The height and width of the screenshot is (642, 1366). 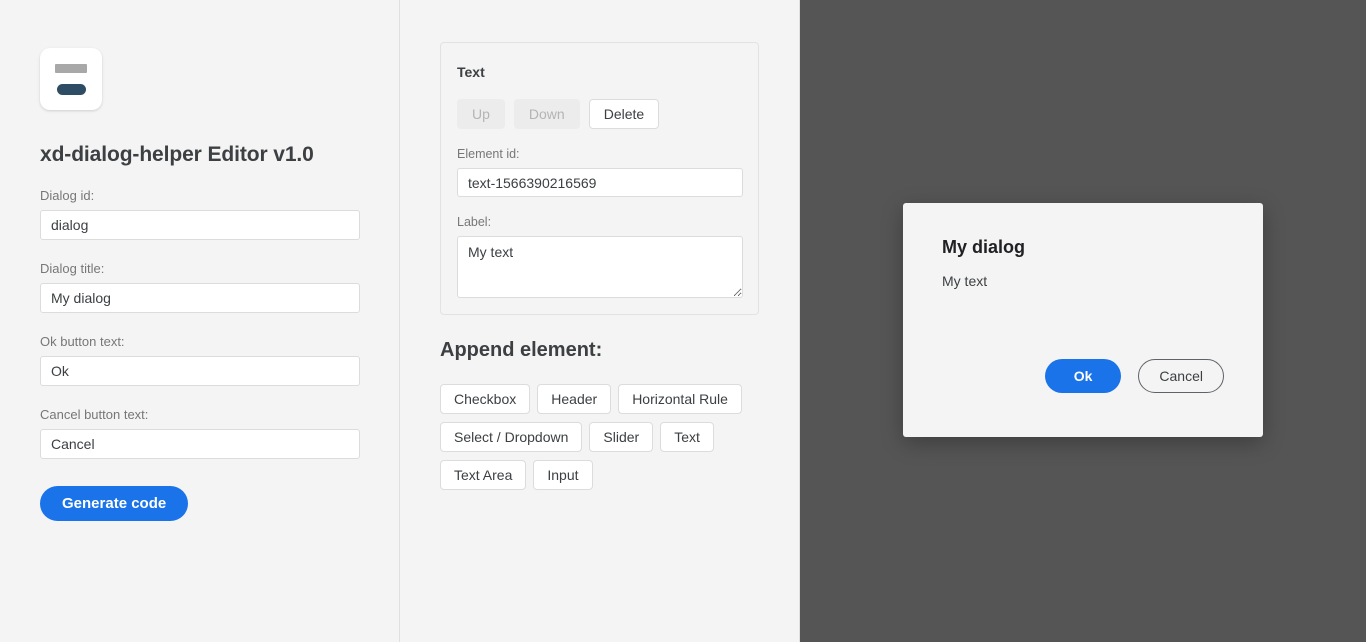 What do you see at coordinates (71, 89) in the screenshot?
I see `logo-button-pill-icon` at bounding box center [71, 89].